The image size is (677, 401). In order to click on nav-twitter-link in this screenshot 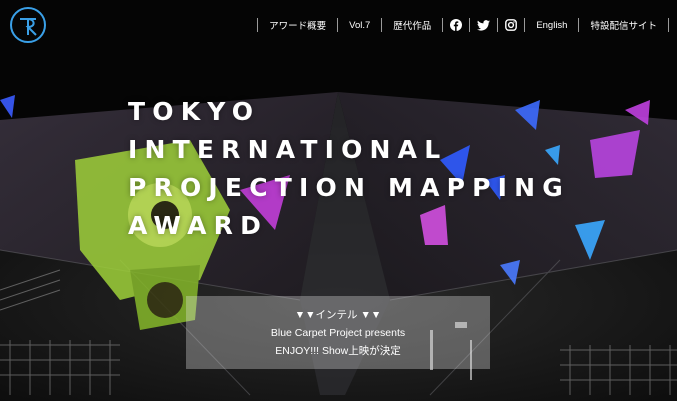, I will do `click(483, 25)`.